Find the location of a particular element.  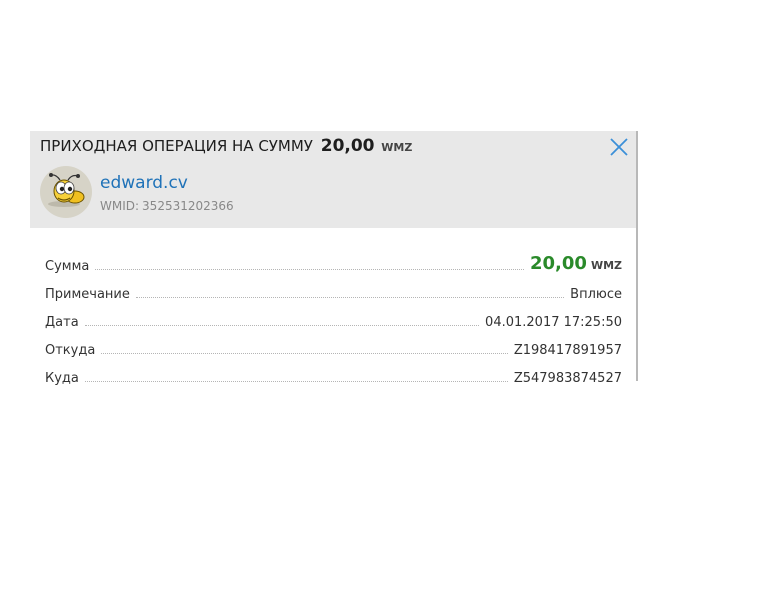

title-amount: 20,00 is located at coordinates (347, 146).